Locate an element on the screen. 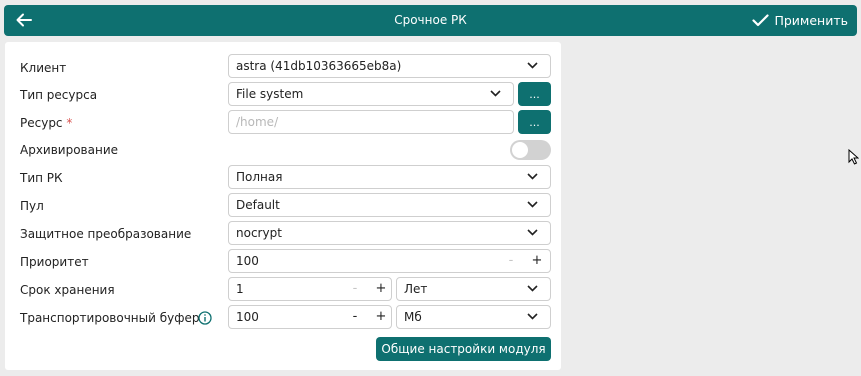 The image size is (861, 376). protection-label: Защитное преобразование is located at coordinates (106, 234).